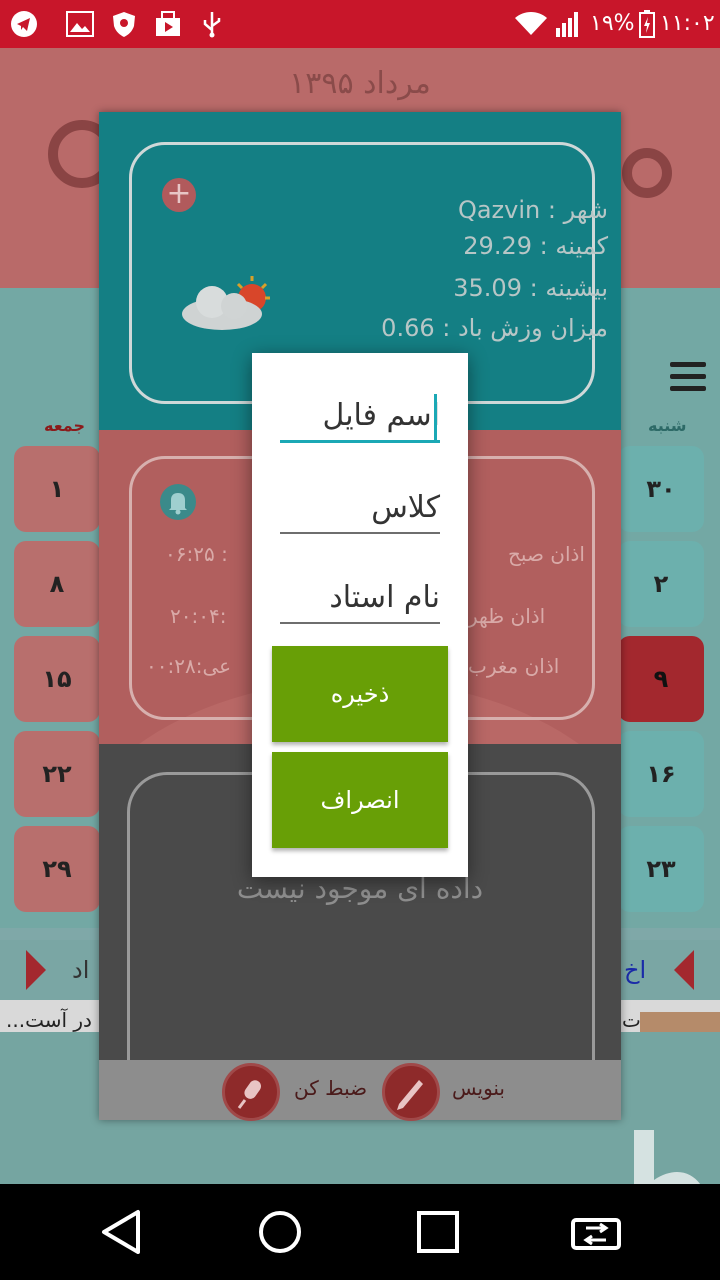 This screenshot has height=1280, width=720. Describe the element at coordinates (57, 869) in the screenshot. I see `day-cell: ۲۹` at that location.